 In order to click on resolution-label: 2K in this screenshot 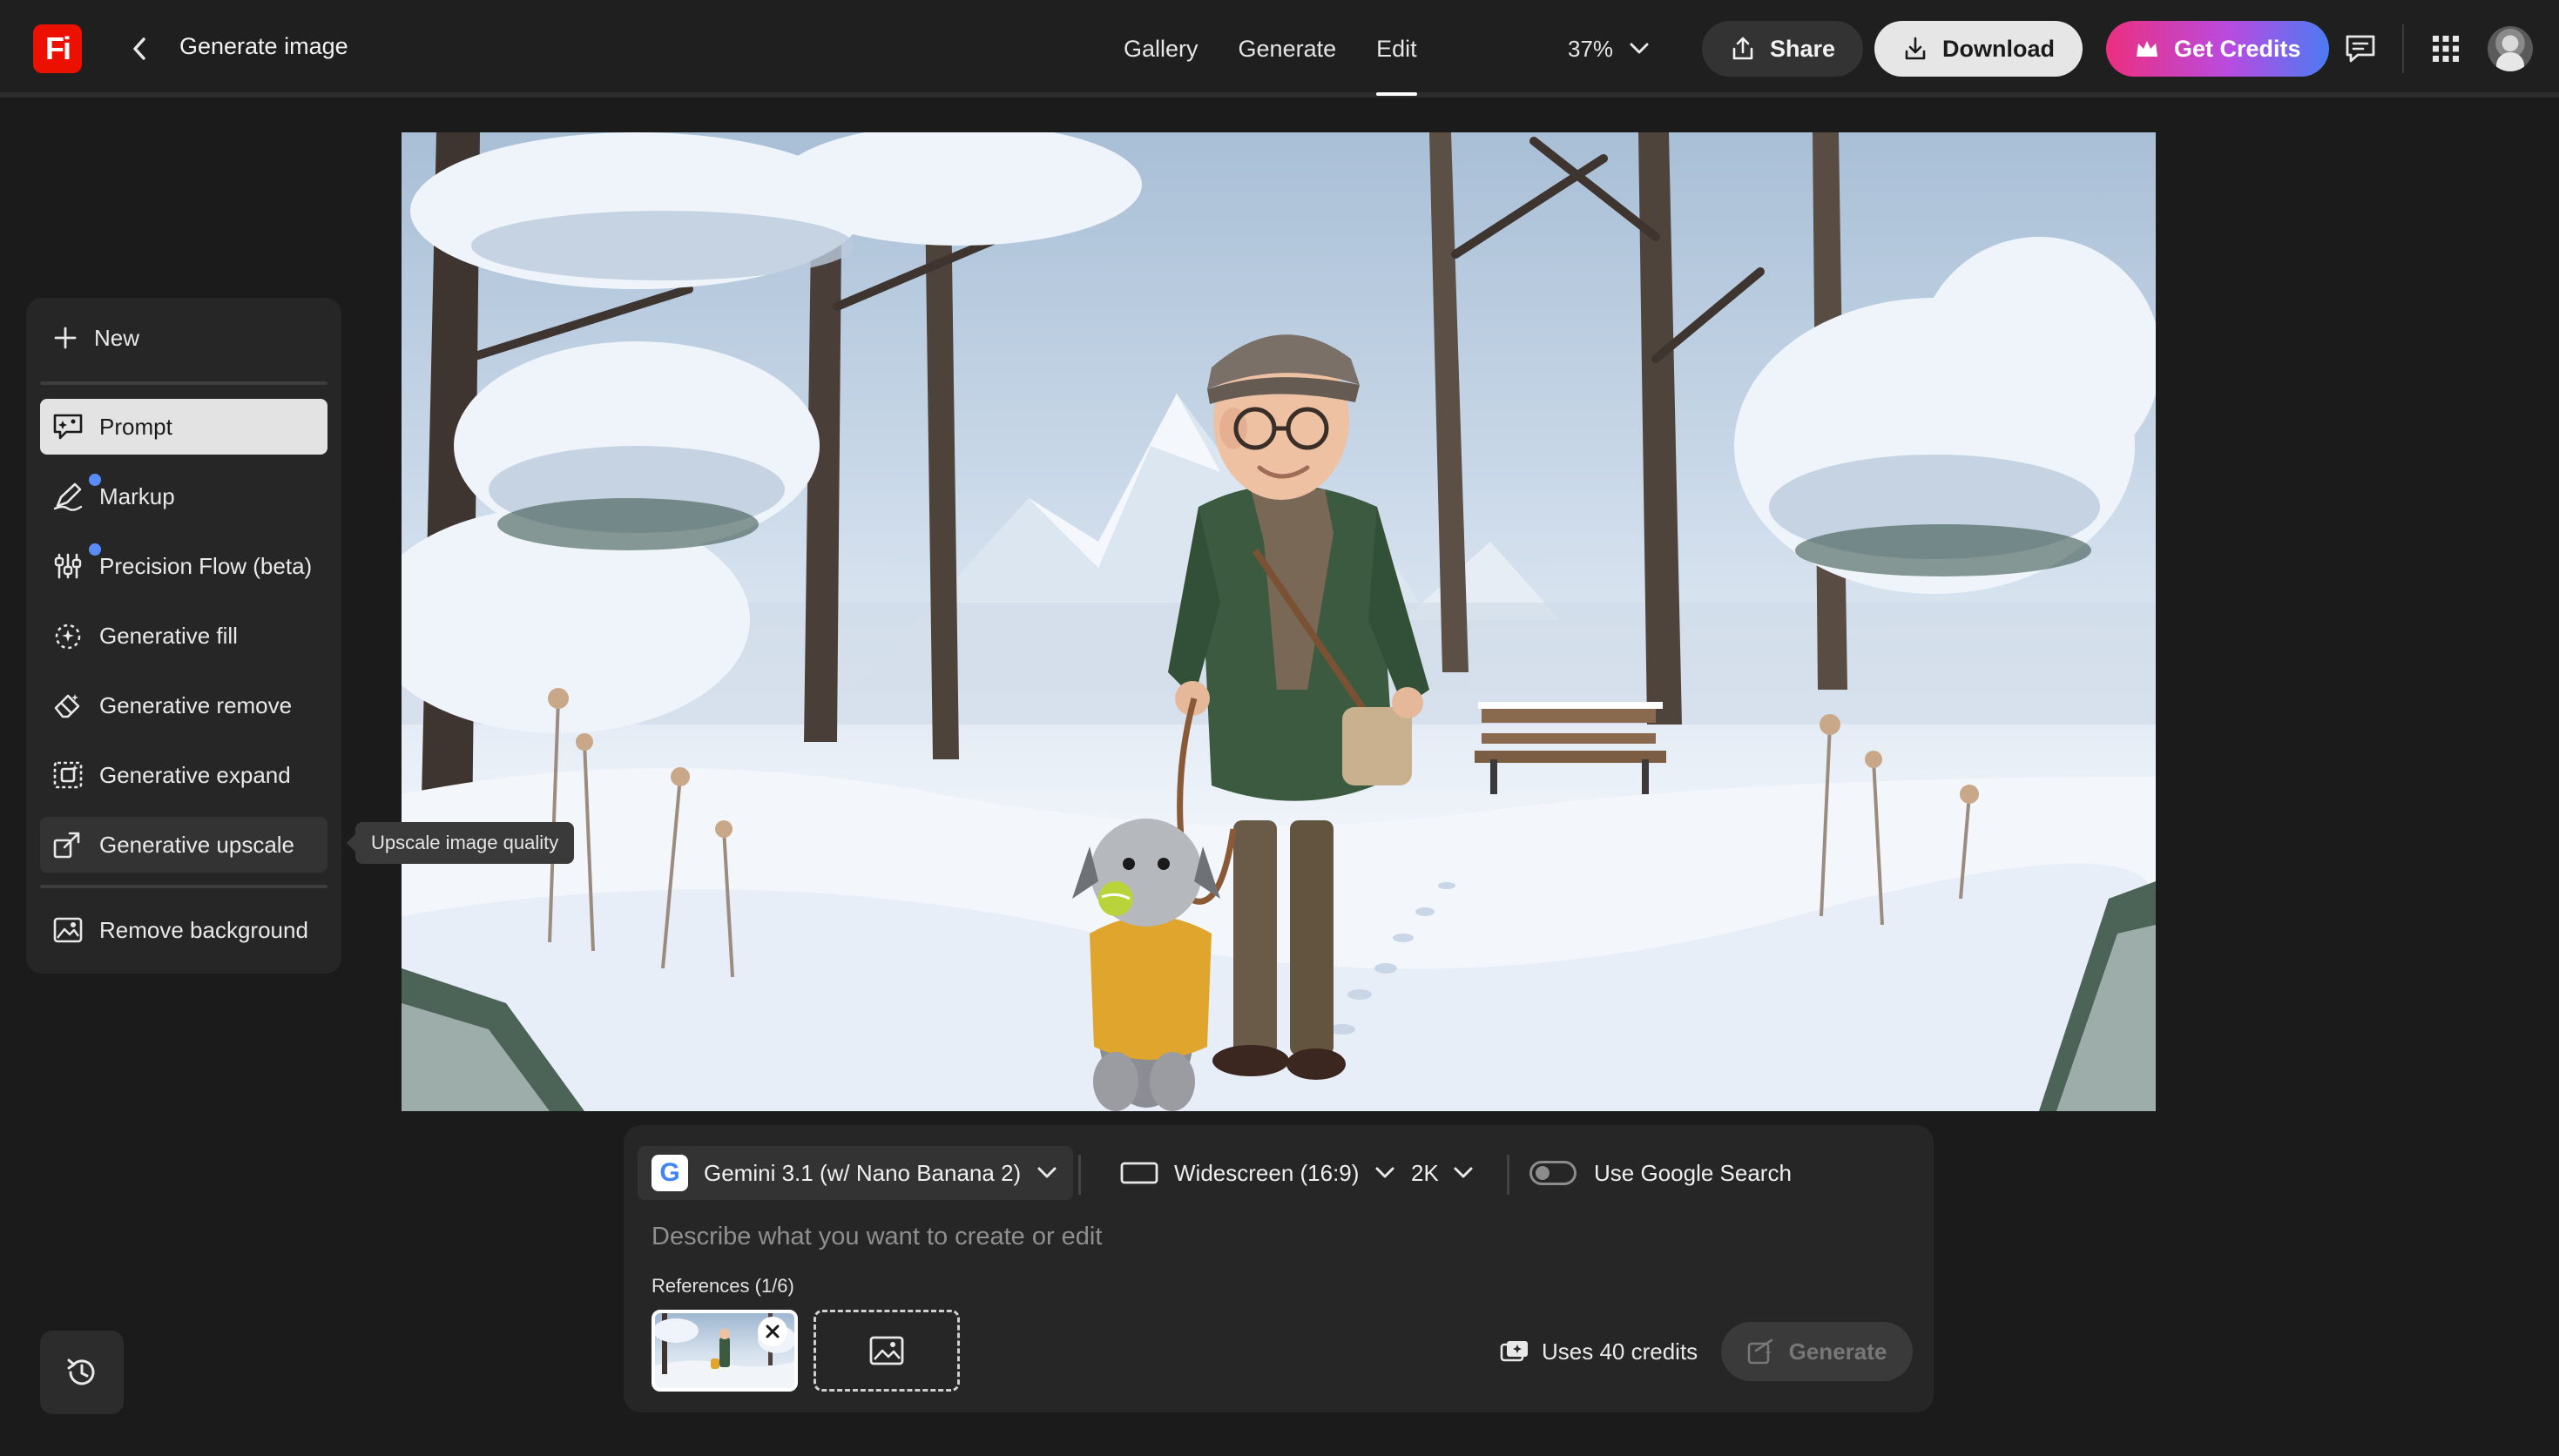, I will do `click(1425, 1172)`.